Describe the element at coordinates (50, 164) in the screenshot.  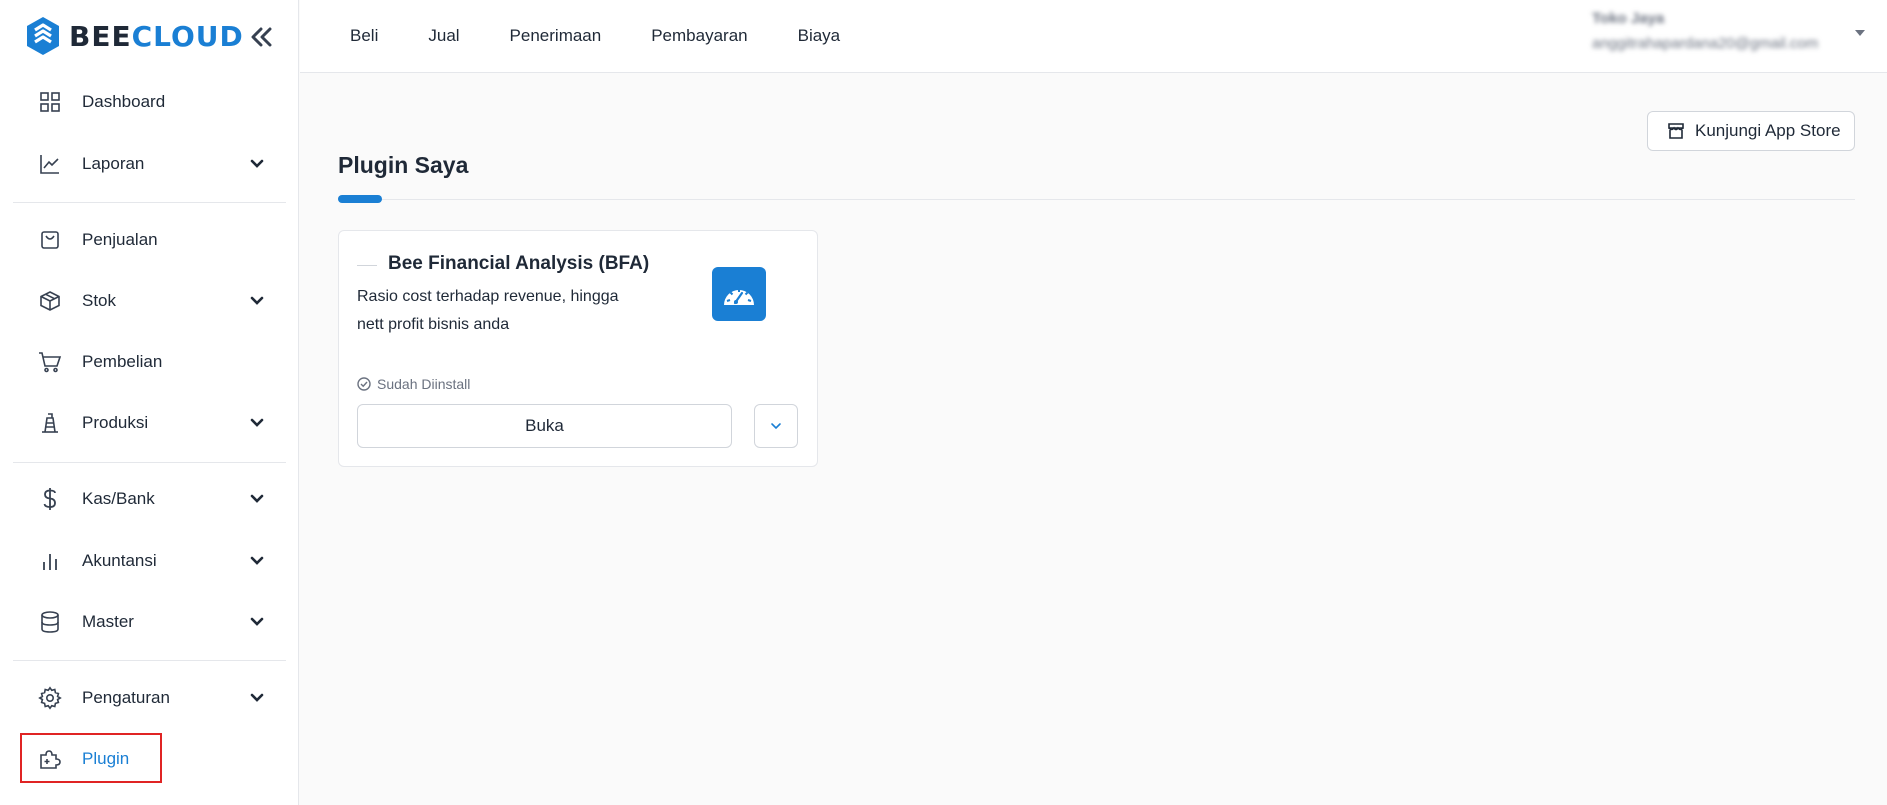
I see `line-chart-icon` at that location.